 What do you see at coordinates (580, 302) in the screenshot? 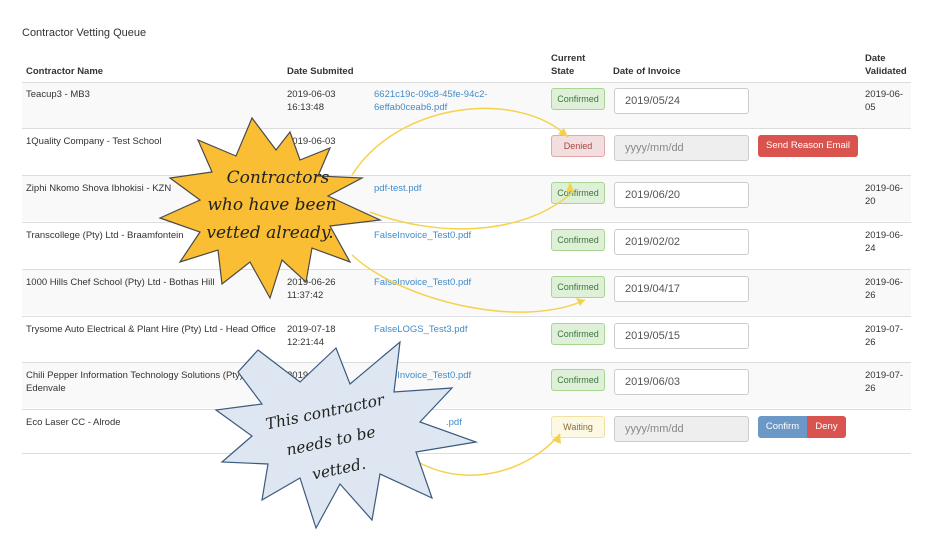
I see `arrowhead-row5` at bounding box center [580, 302].